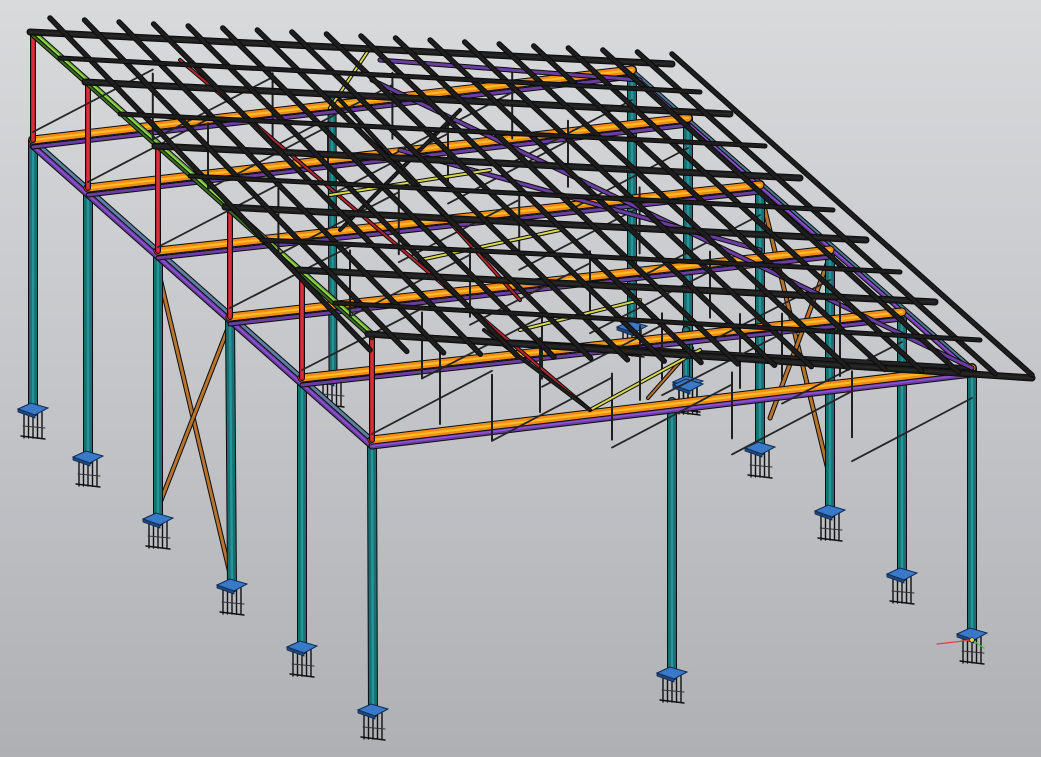 The width and height of the screenshot is (1041, 757). I want to click on axis-origin, so click(972, 640).